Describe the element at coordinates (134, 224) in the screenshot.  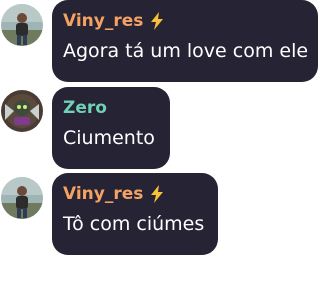
I see `message-text: Tô com ciúmes` at that location.